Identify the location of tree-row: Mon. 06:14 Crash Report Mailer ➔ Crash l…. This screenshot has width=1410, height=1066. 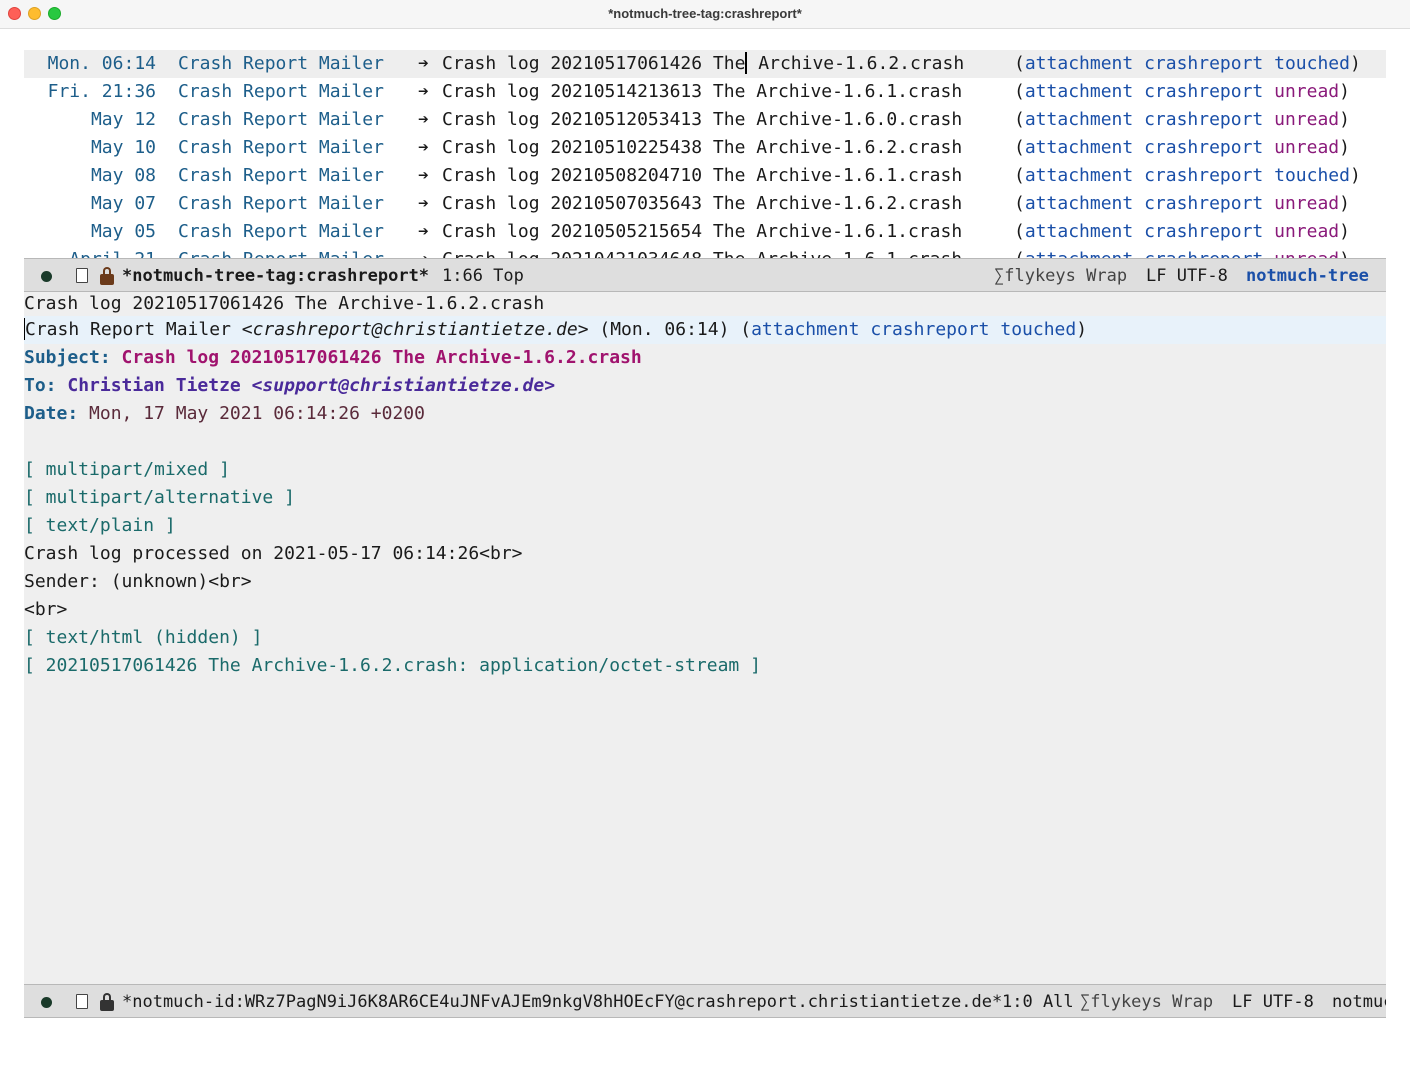
(705, 64).